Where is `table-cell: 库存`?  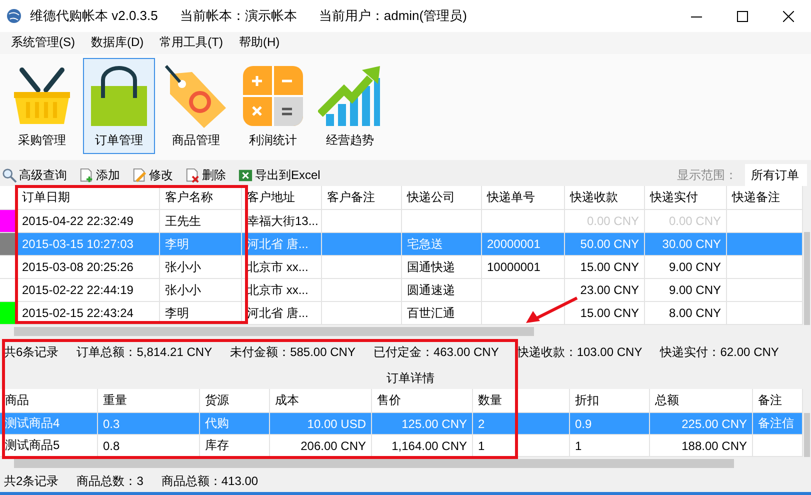
table-cell: 库存 is located at coordinates (235, 446).